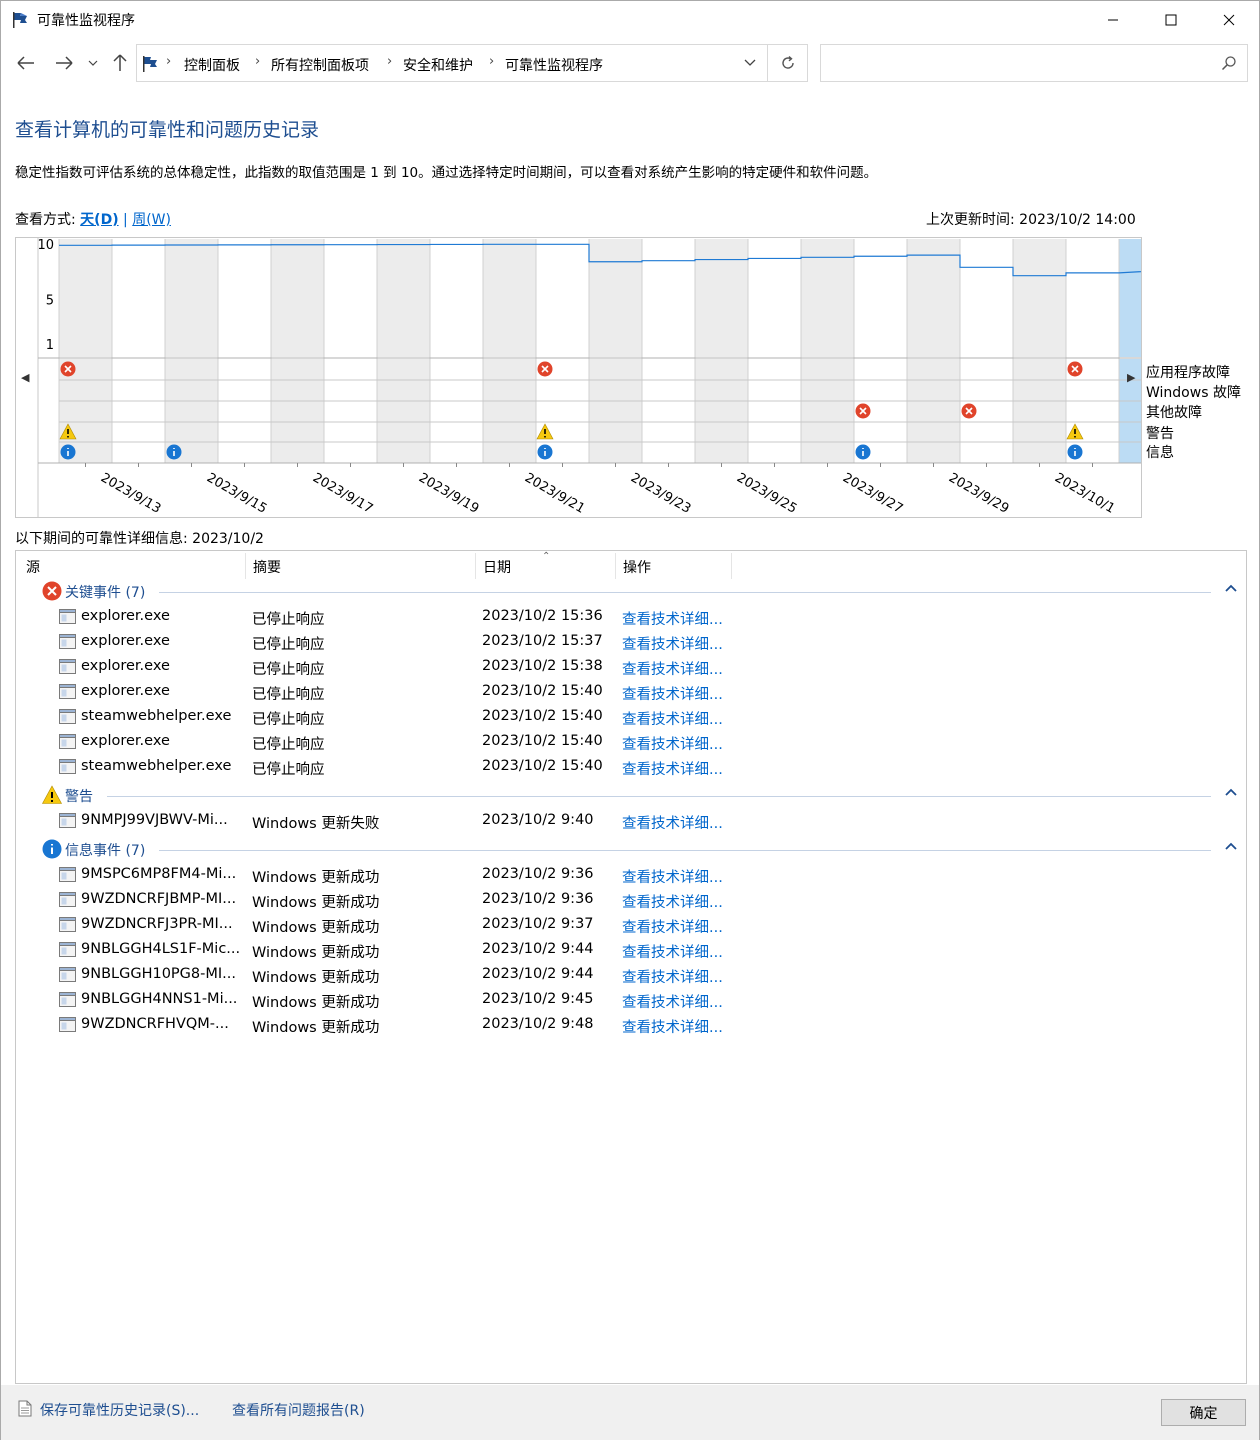  What do you see at coordinates (497, 568) in the screenshot?
I see `column-header-date: 日期` at bounding box center [497, 568].